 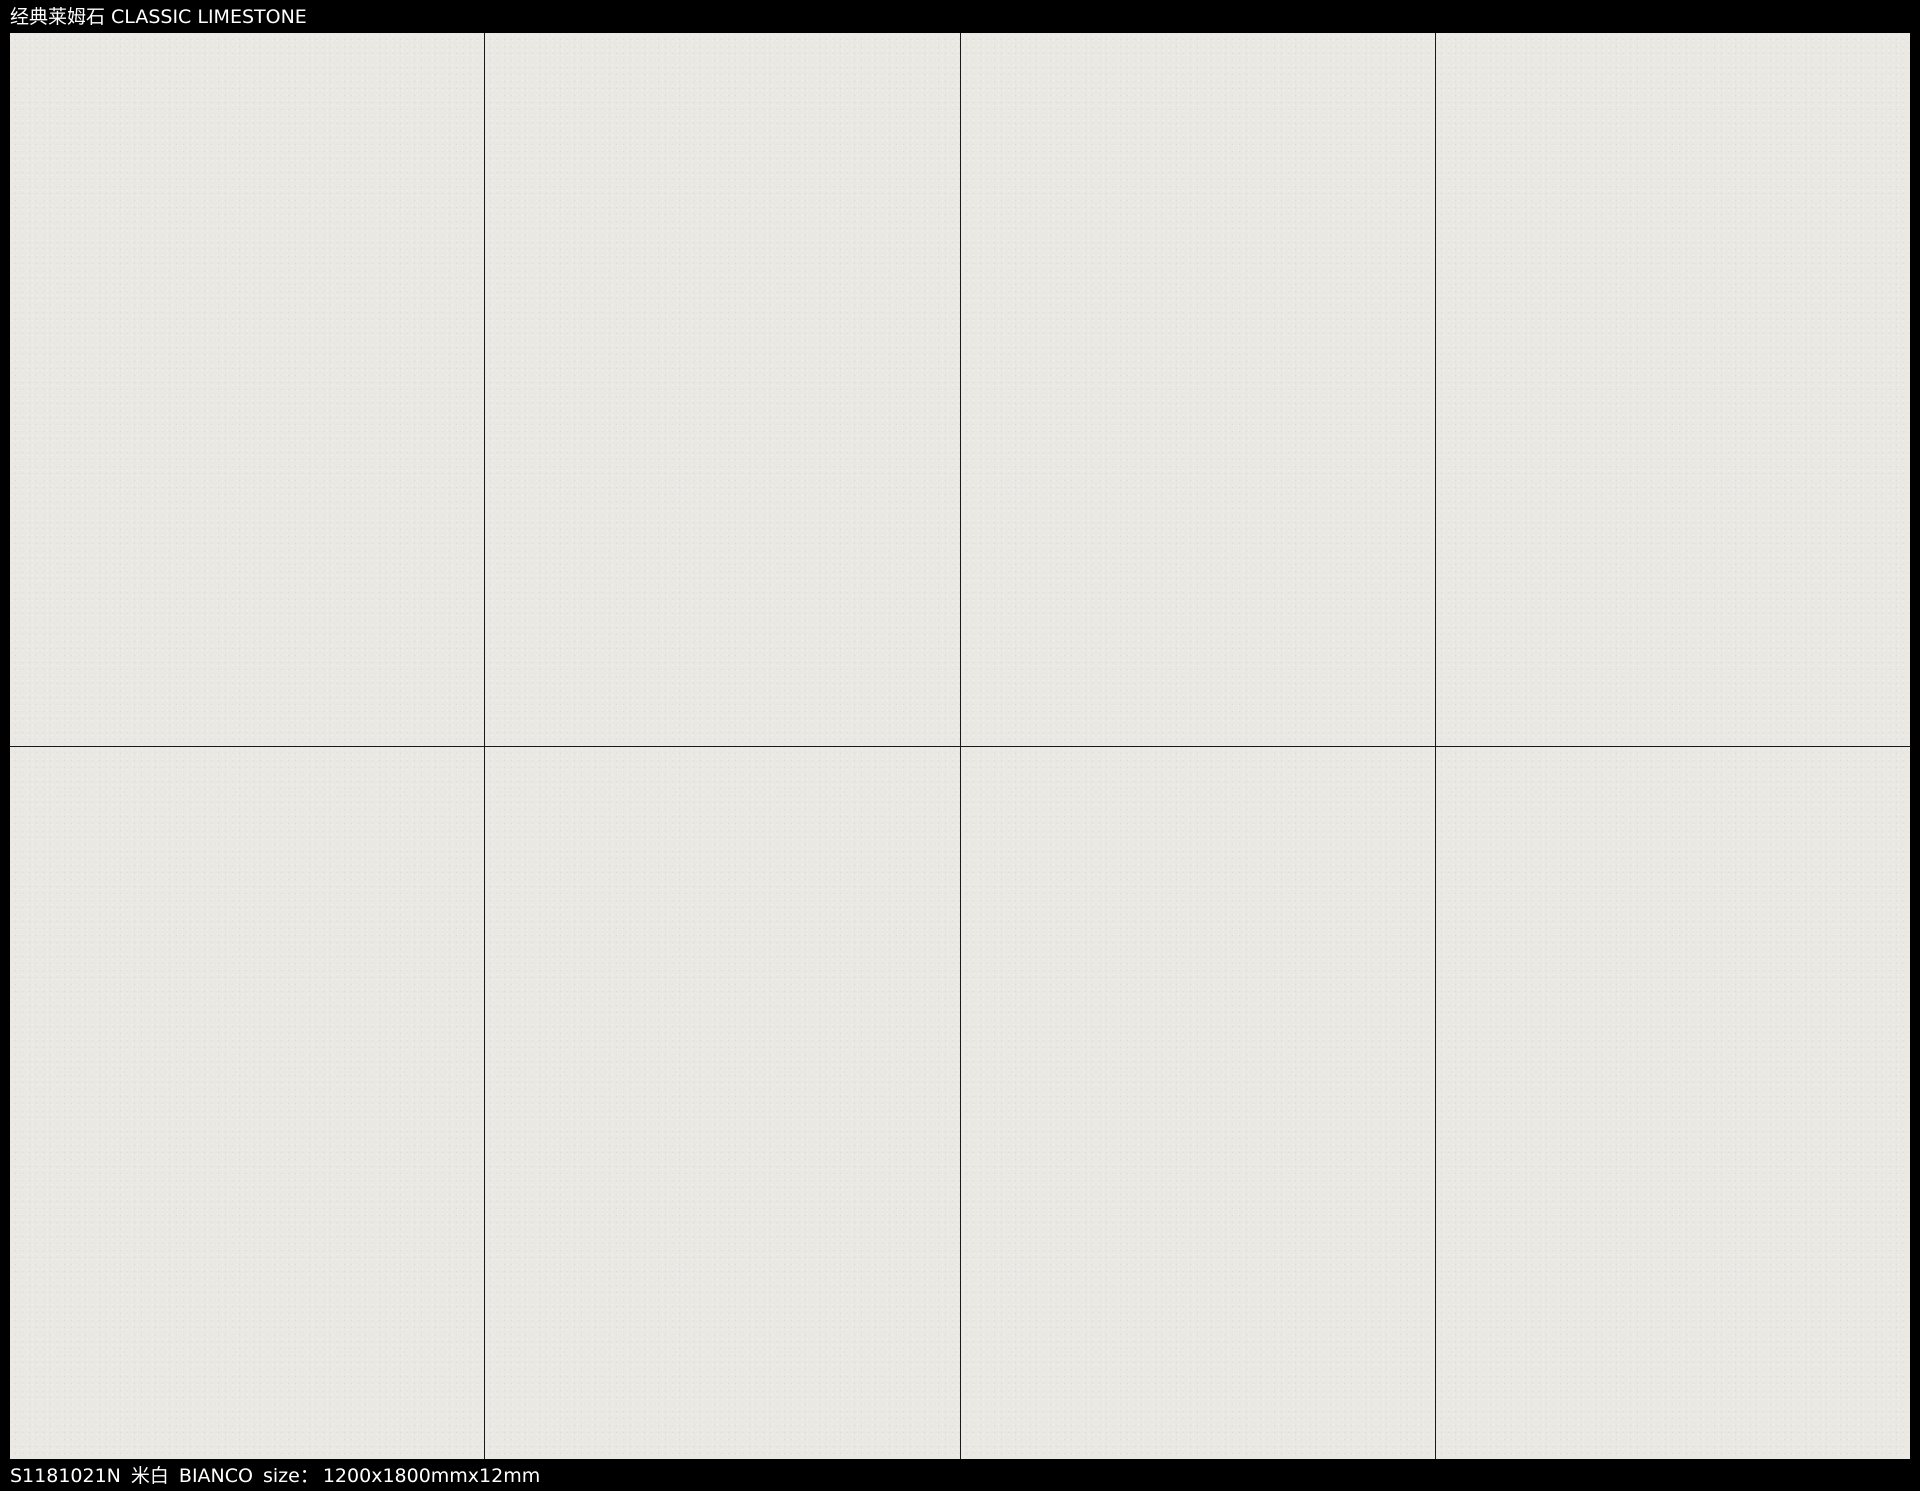 What do you see at coordinates (960, 1475) in the screenshot?
I see `footer-bar: S1181021N 米白 BIANCO size： 1200x1800mmx12mm` at bounding box center [960, 1475].